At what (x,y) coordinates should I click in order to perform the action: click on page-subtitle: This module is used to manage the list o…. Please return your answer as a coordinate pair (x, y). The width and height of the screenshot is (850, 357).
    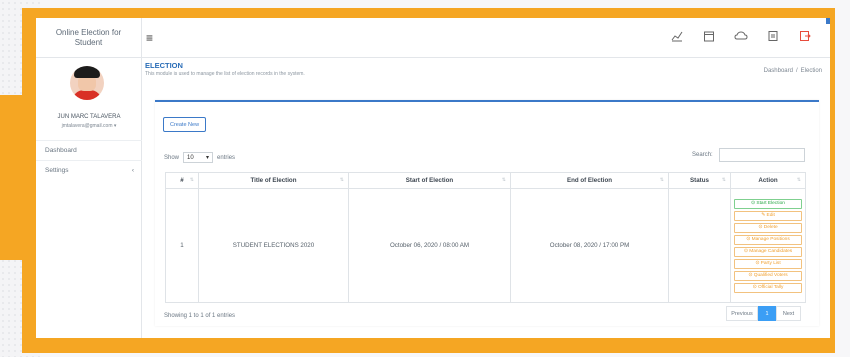
    Looking at the image, I should click on (225, 74).